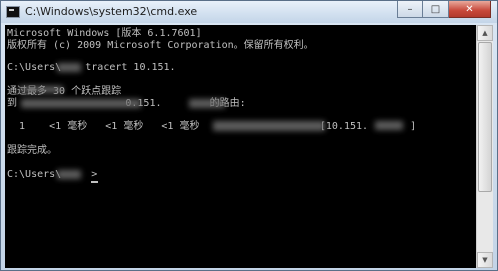 This screenshot has width=498, height=271. What do you see at coordinates (389, 125) in the screenshot?
I see `redacted-hop-ip` at bounding box center [389, 125].